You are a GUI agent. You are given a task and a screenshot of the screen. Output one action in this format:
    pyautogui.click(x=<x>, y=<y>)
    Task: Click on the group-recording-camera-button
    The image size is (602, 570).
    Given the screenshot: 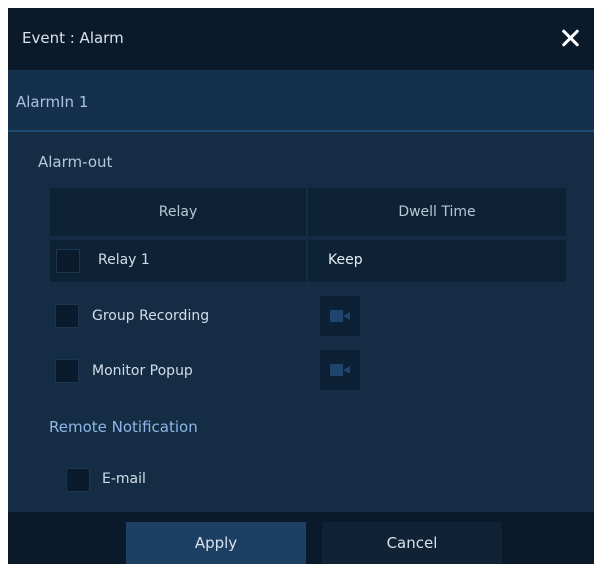 What is the action you would take?
    pyautogui.click(x=340, y=316)
    